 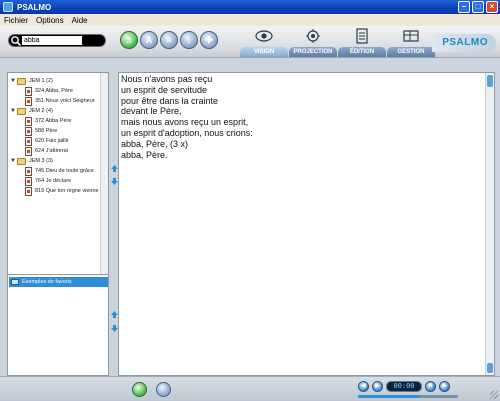 What do you see at coordinates (8, 7) in the screenshot?
I see `app-icon` at bounding box center [8, 7].